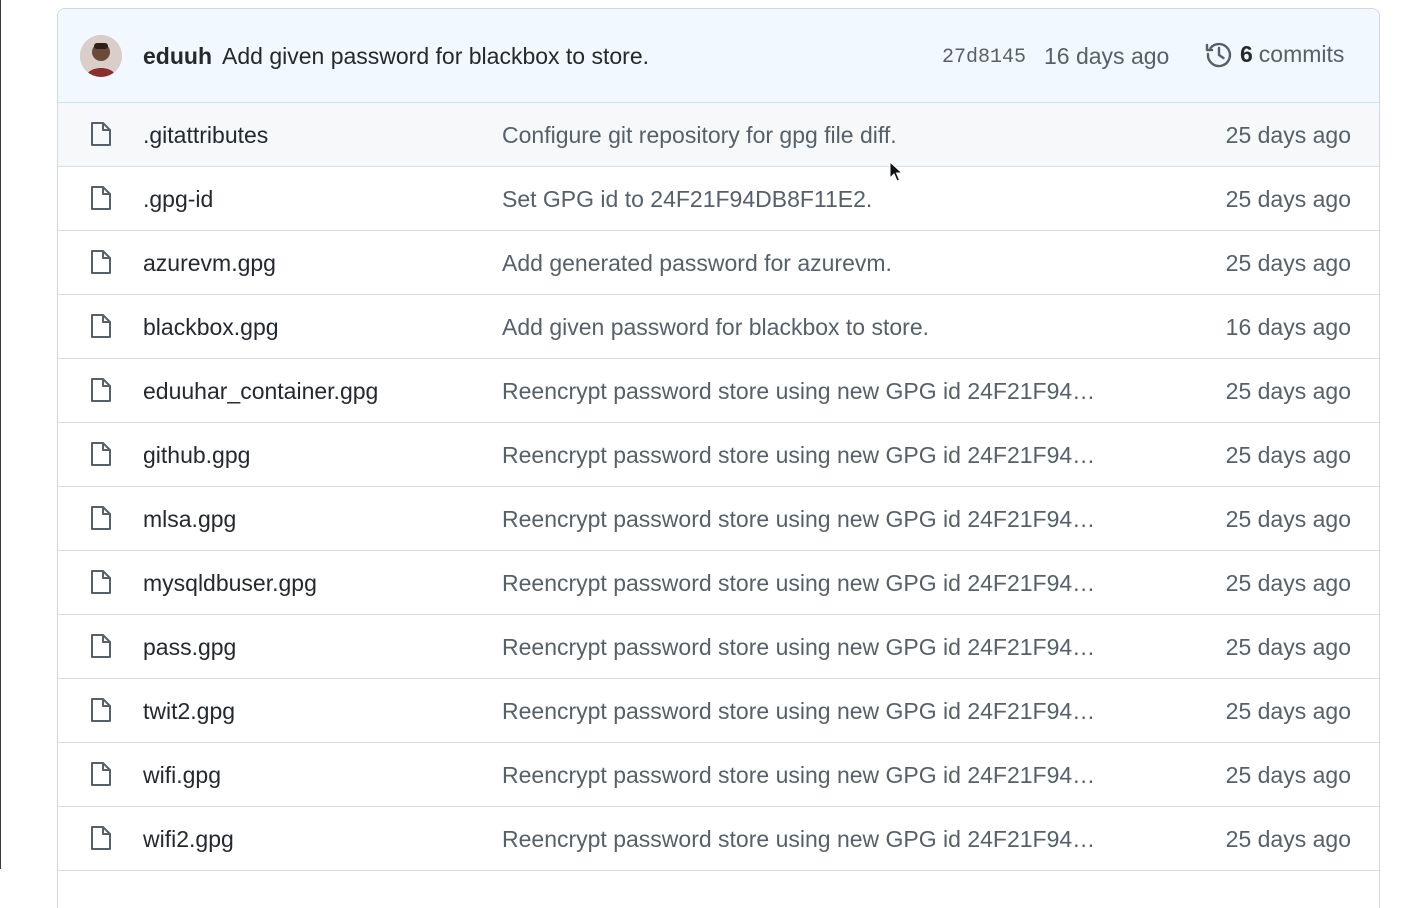 The width and height of the screenshot is (1418, 908). I want to click on commit-count: 6, so click(1246, 53).